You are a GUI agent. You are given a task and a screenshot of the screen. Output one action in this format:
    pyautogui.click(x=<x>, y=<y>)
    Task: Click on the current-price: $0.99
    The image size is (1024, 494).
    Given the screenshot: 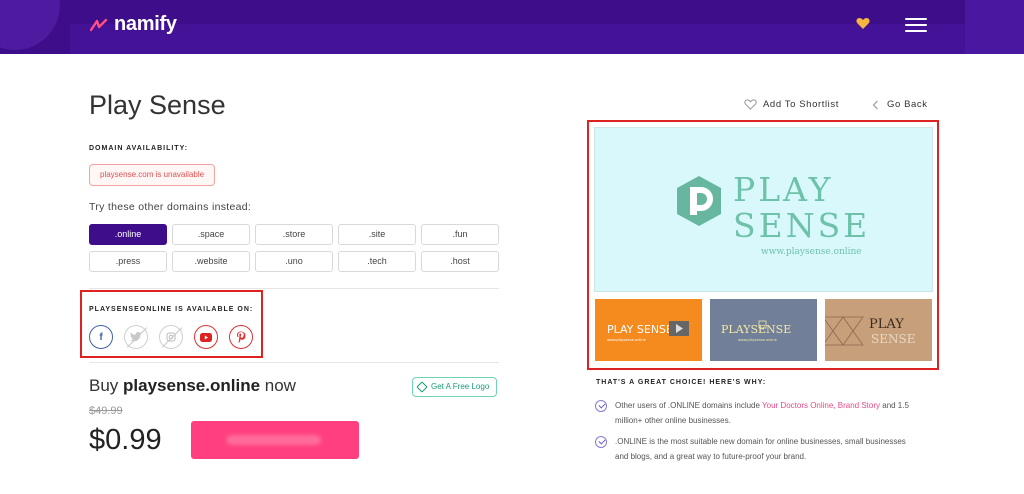 What is the action you would take?
    pyautogui.click(x=125, y=440)
    